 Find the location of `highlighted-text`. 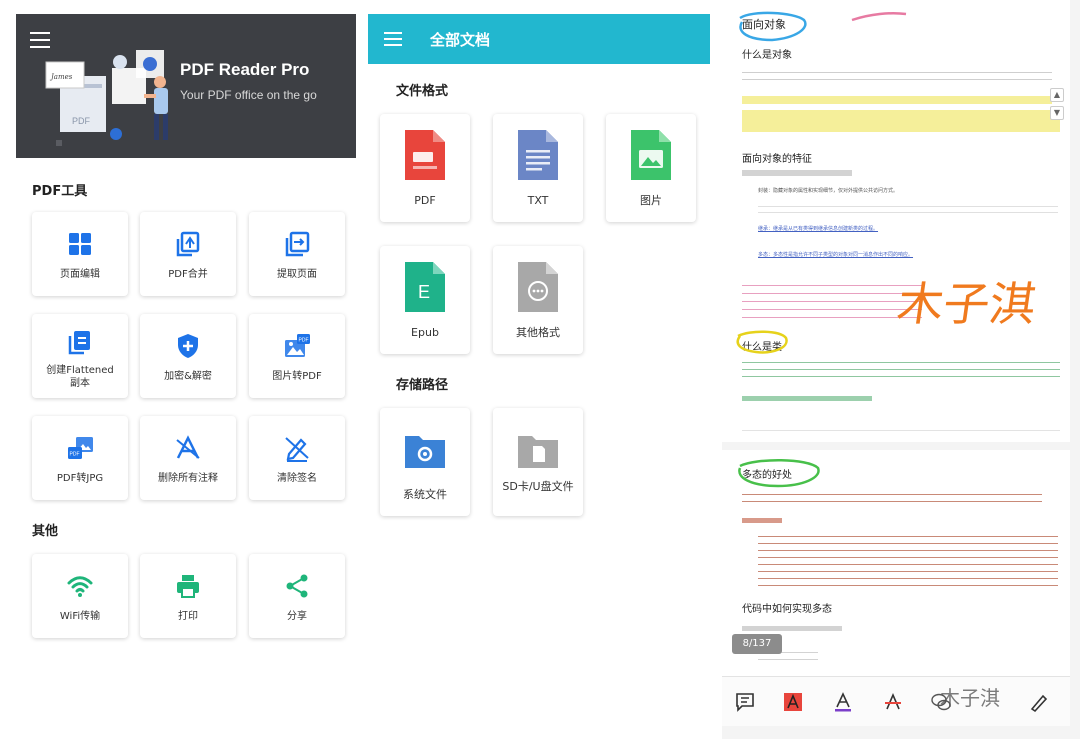

highlighted-text is located at coordinates (901, 121).